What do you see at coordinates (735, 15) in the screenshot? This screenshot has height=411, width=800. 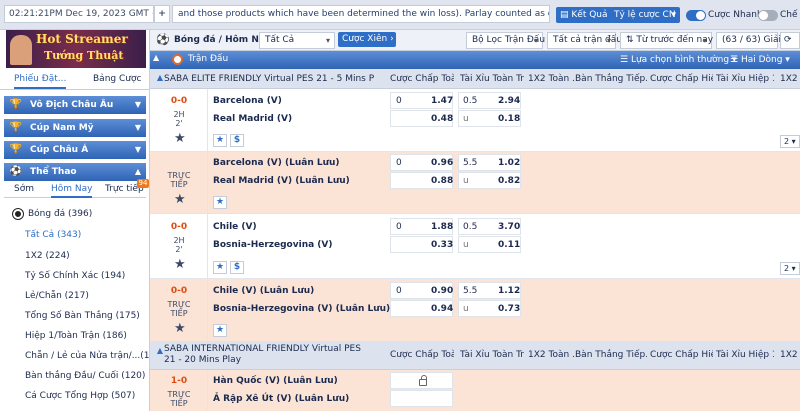 I see `quick-bet-label: Cược Nhanh` at bounding box center [735, 15].